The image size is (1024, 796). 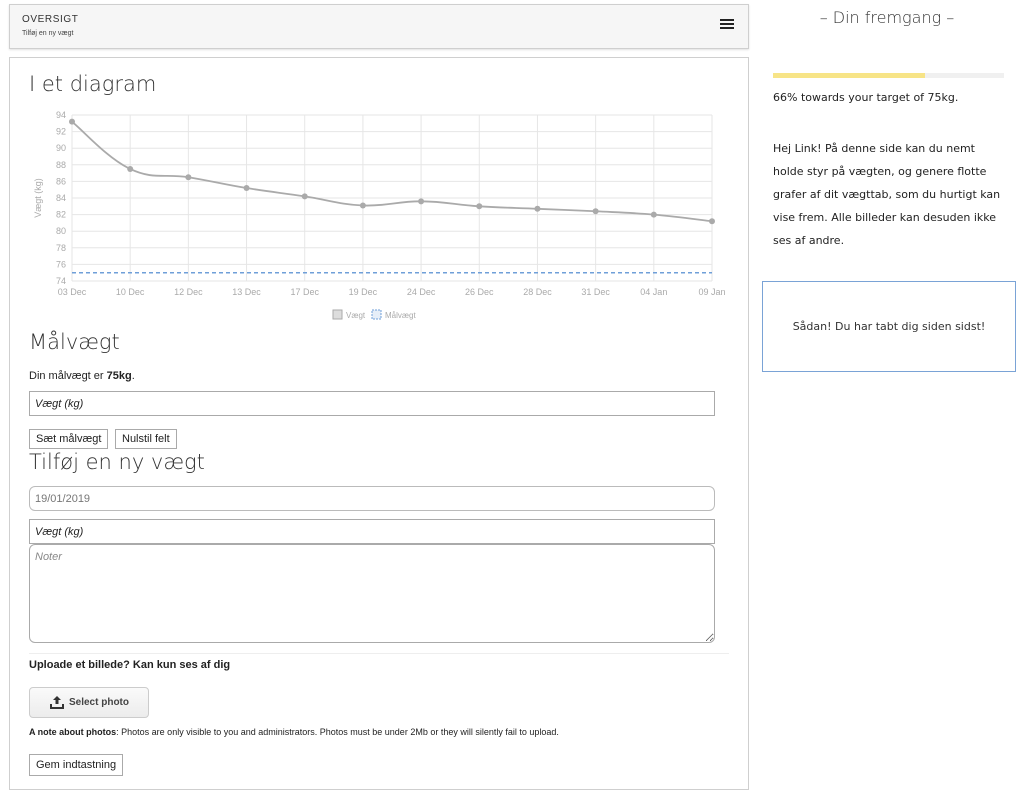 I want to click on goal-text: Din målvægt er 75kg., so click(x=82, y=376).